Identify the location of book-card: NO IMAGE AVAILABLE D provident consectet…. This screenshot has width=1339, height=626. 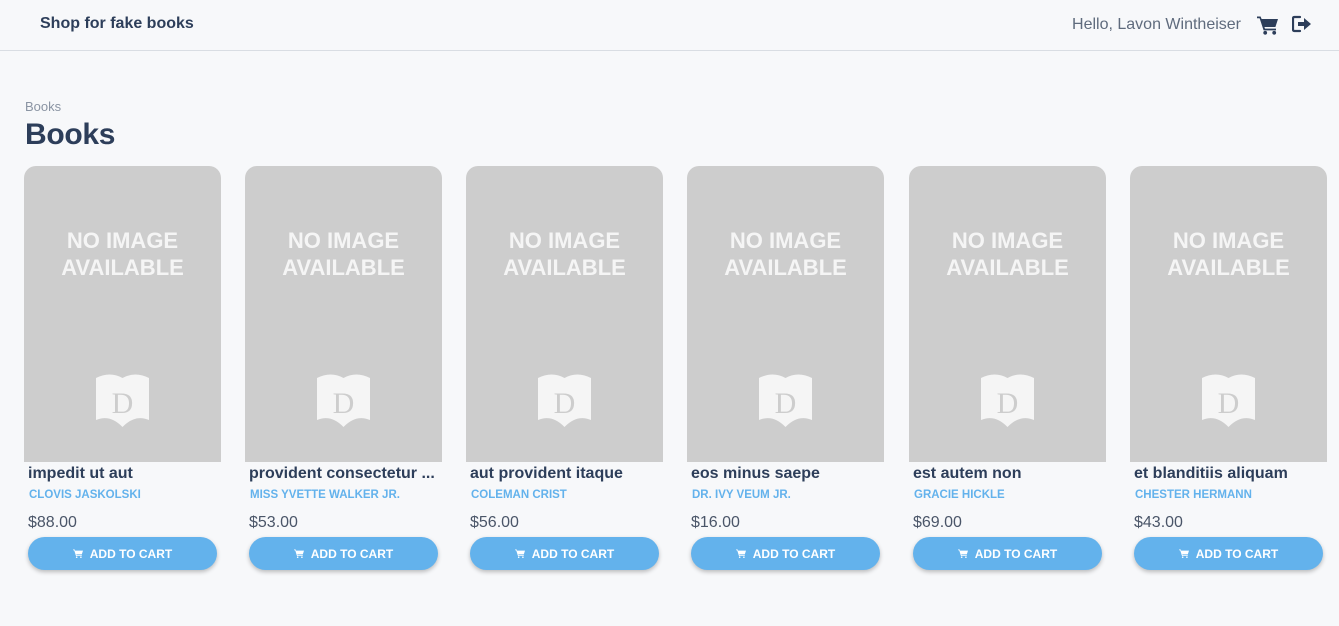
(343, 371).